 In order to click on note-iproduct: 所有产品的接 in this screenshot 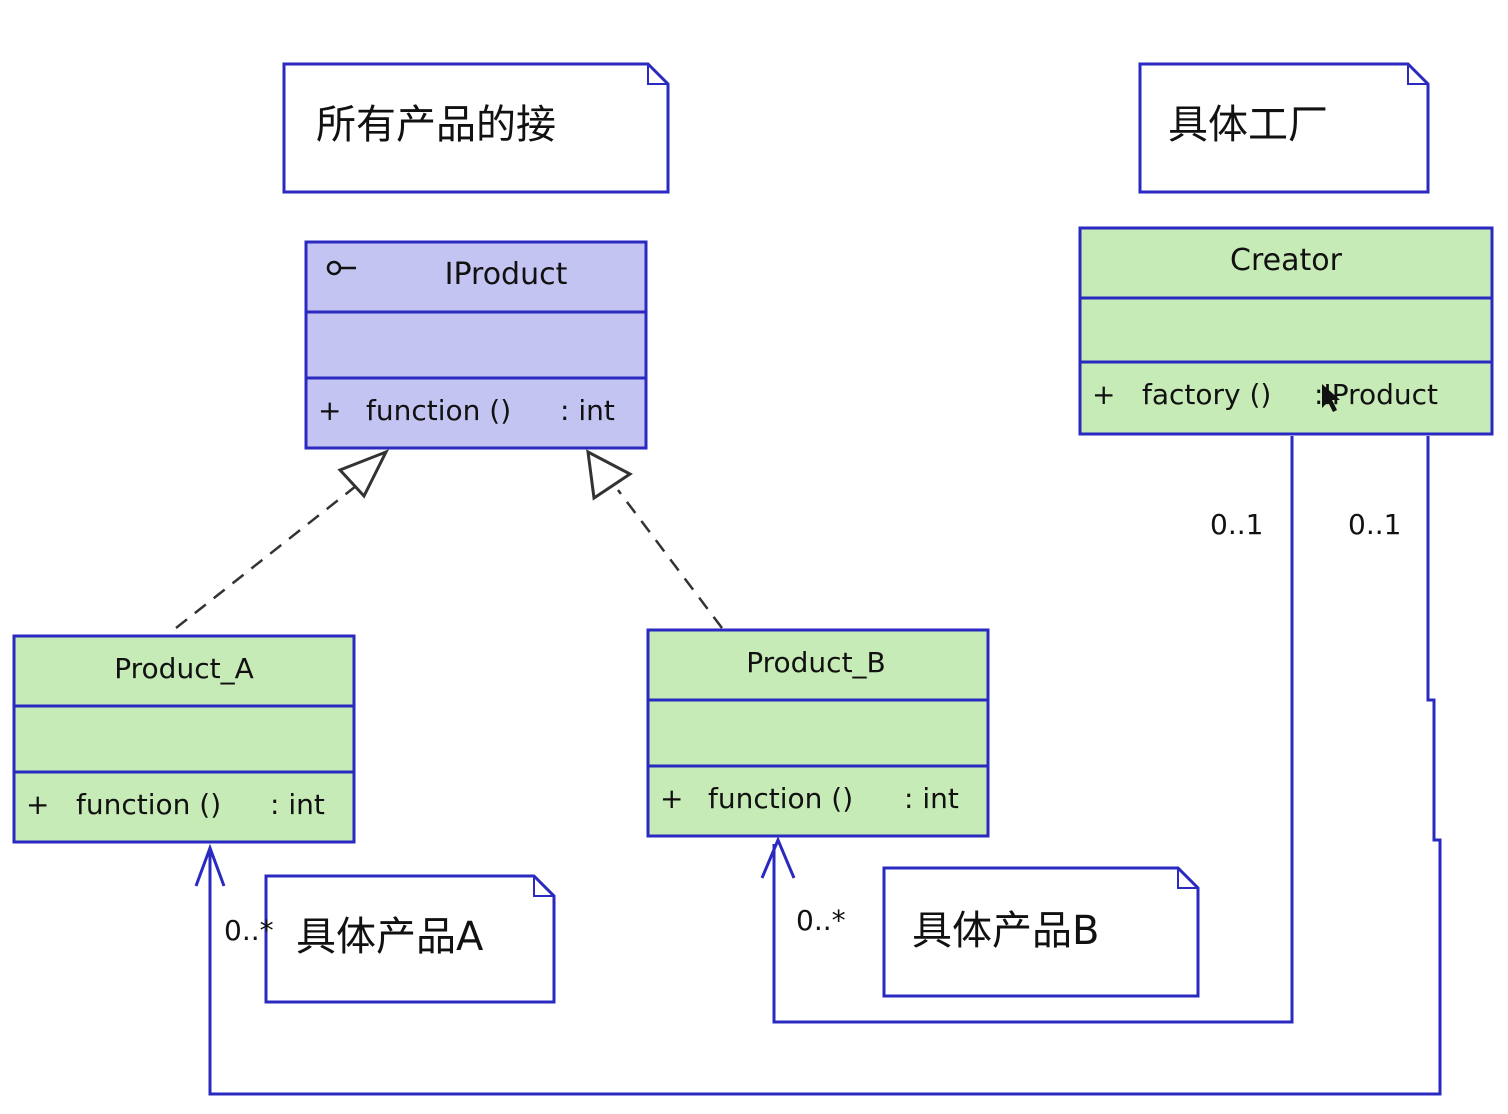, I will do `click(476, 128)`.